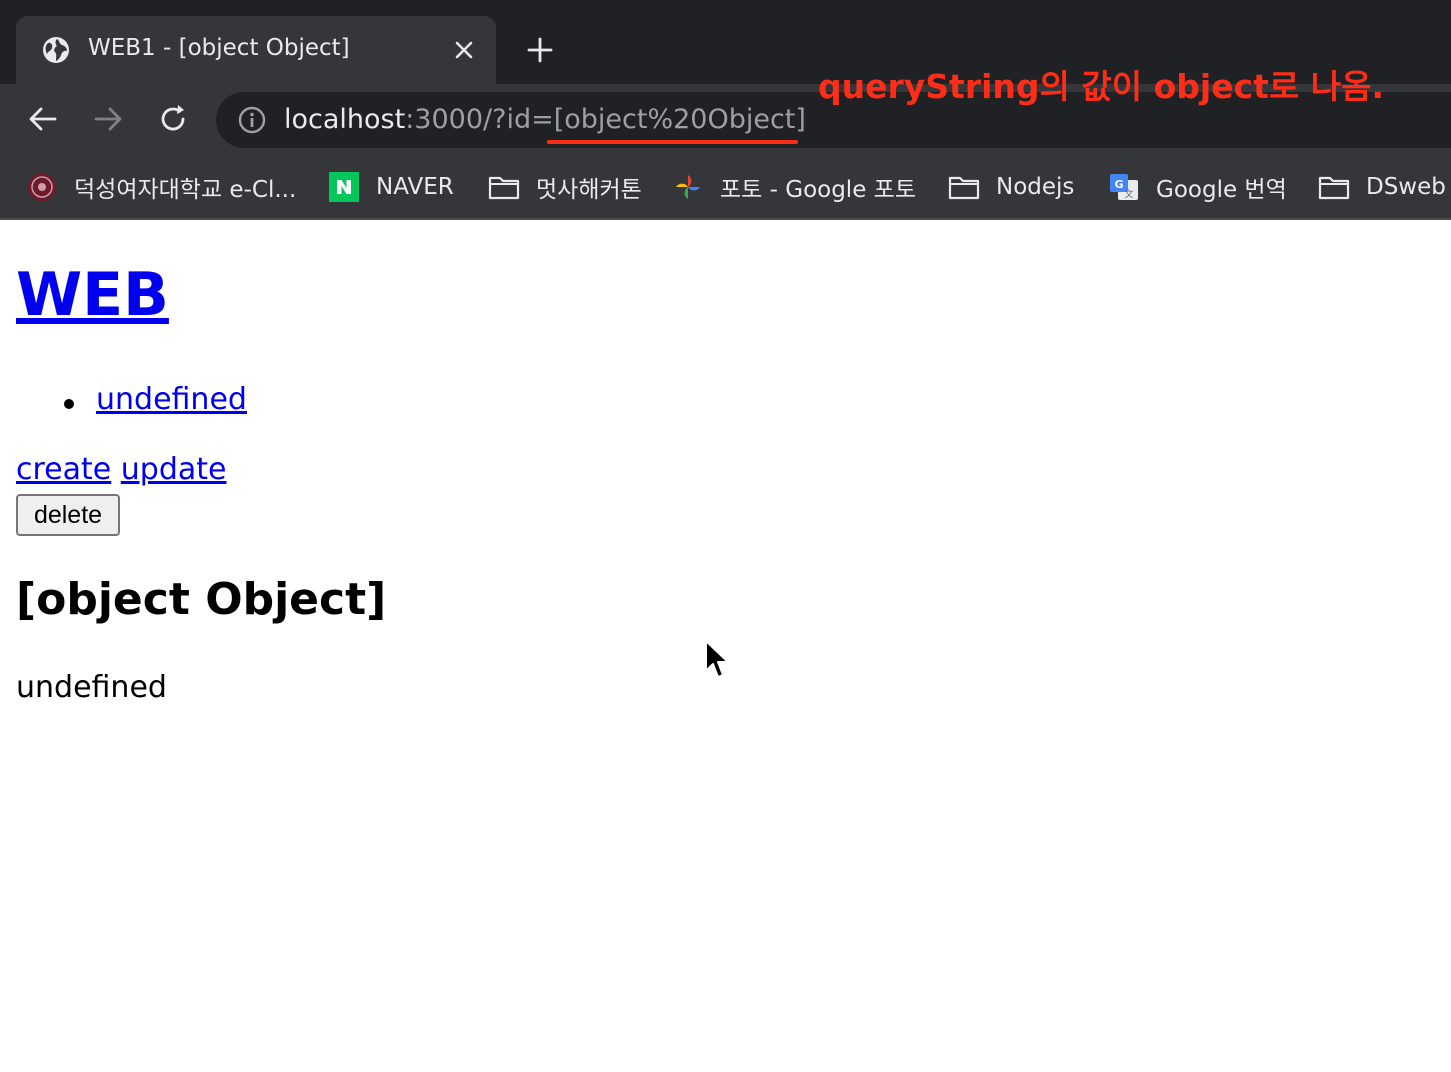 The height and width of the screenshot is (1072, 1451). Describe the element at coordinates (171, 399) in the screenshot. I see `topic-link: undefined` at that location.